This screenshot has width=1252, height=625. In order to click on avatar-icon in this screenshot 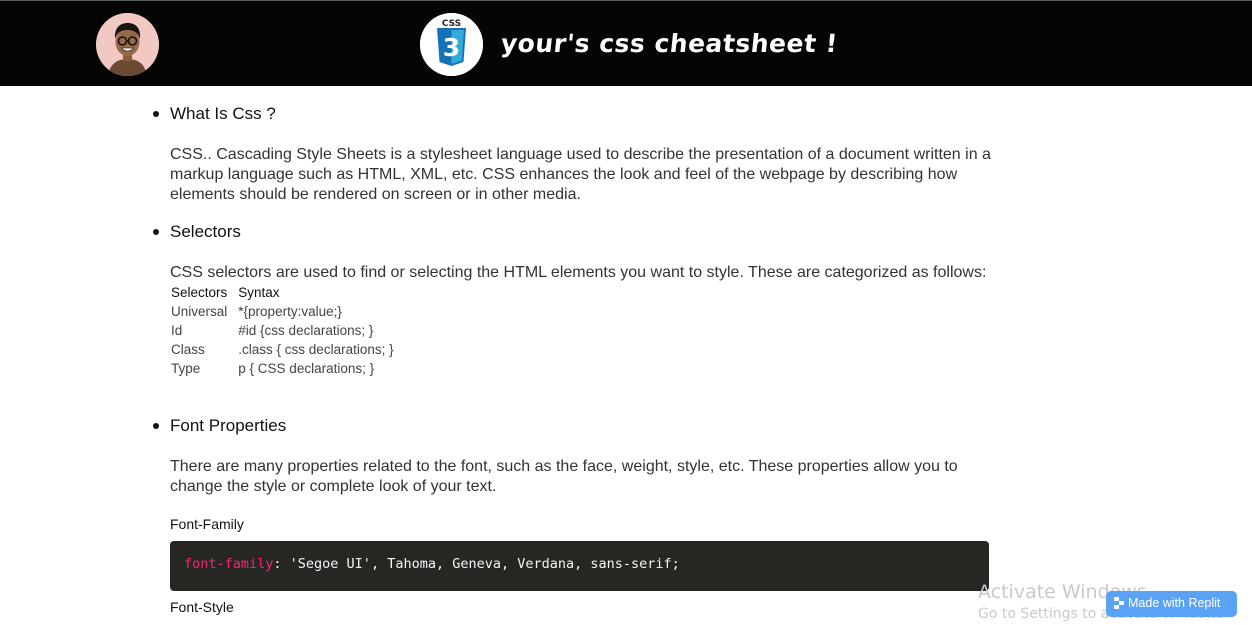, I will do `click(127, 44)`.